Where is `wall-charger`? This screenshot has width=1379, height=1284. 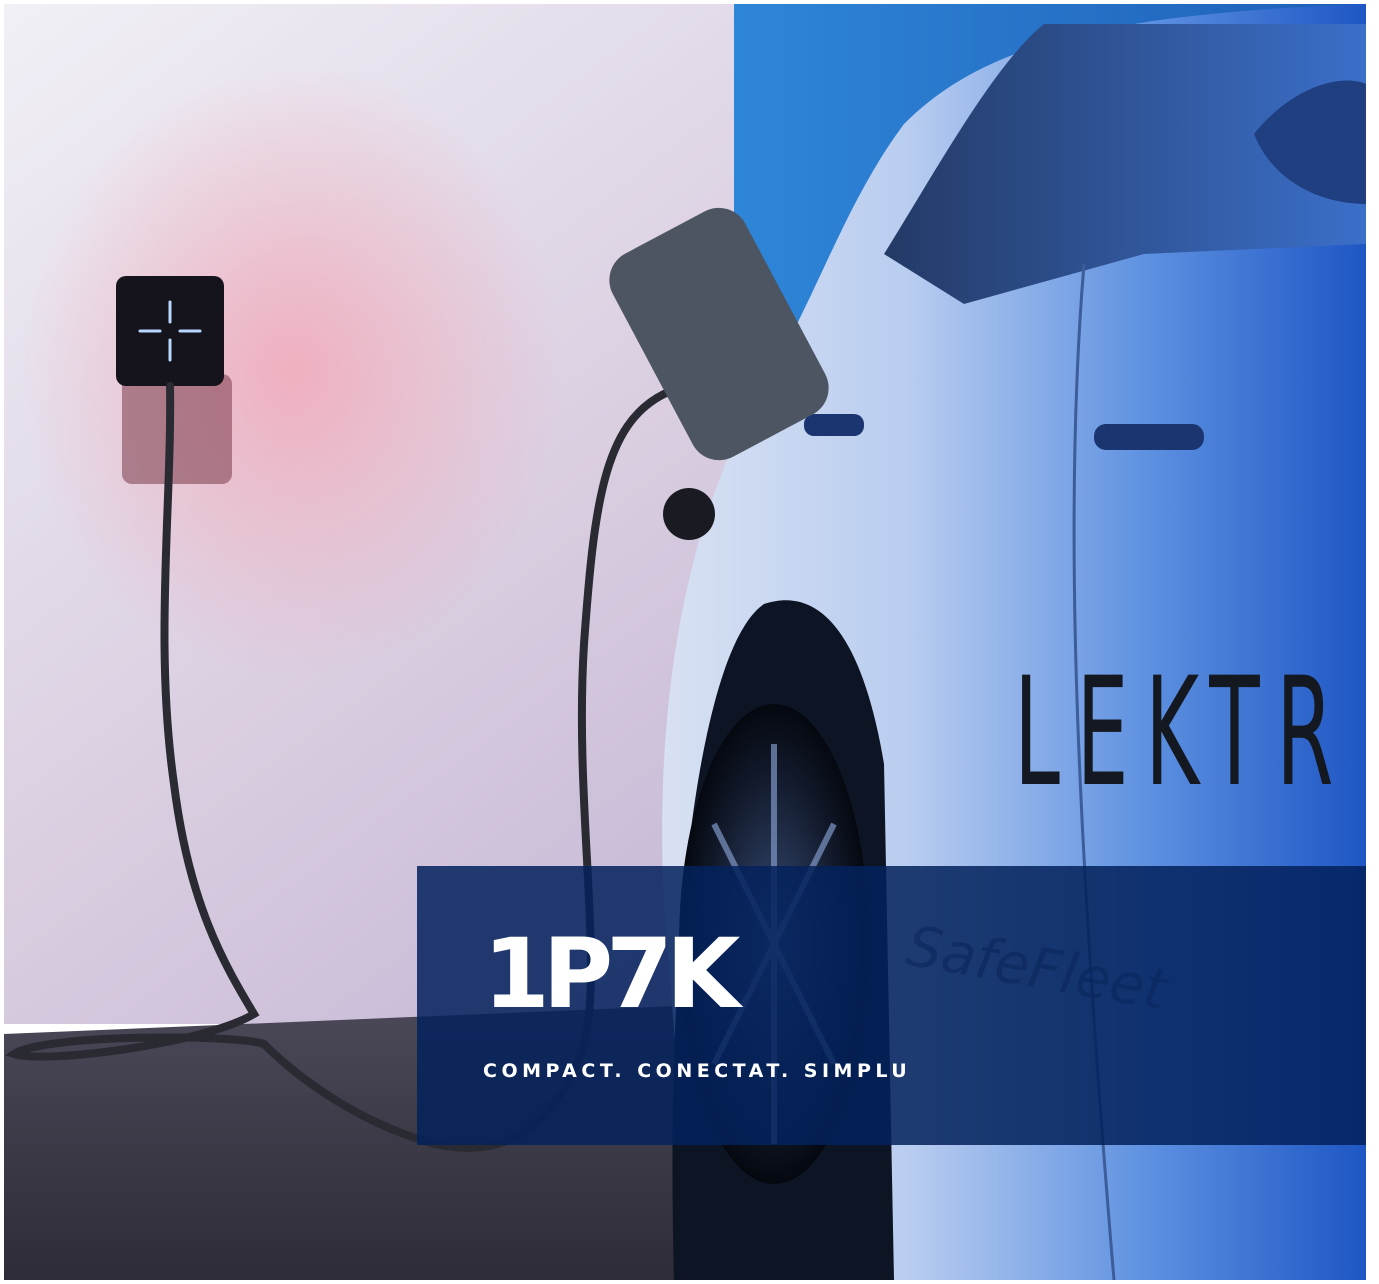 wall-charger is located at coordinates (170, 331).